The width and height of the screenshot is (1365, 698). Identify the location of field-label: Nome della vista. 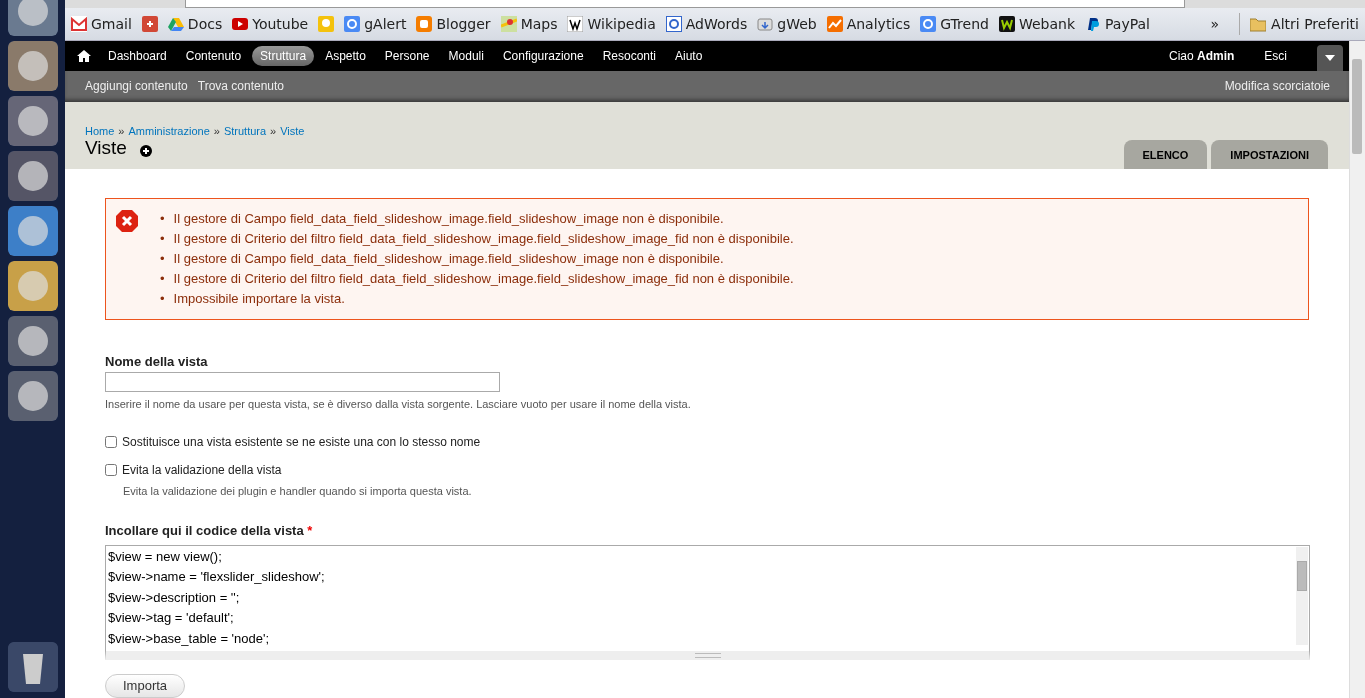
(157, 361).